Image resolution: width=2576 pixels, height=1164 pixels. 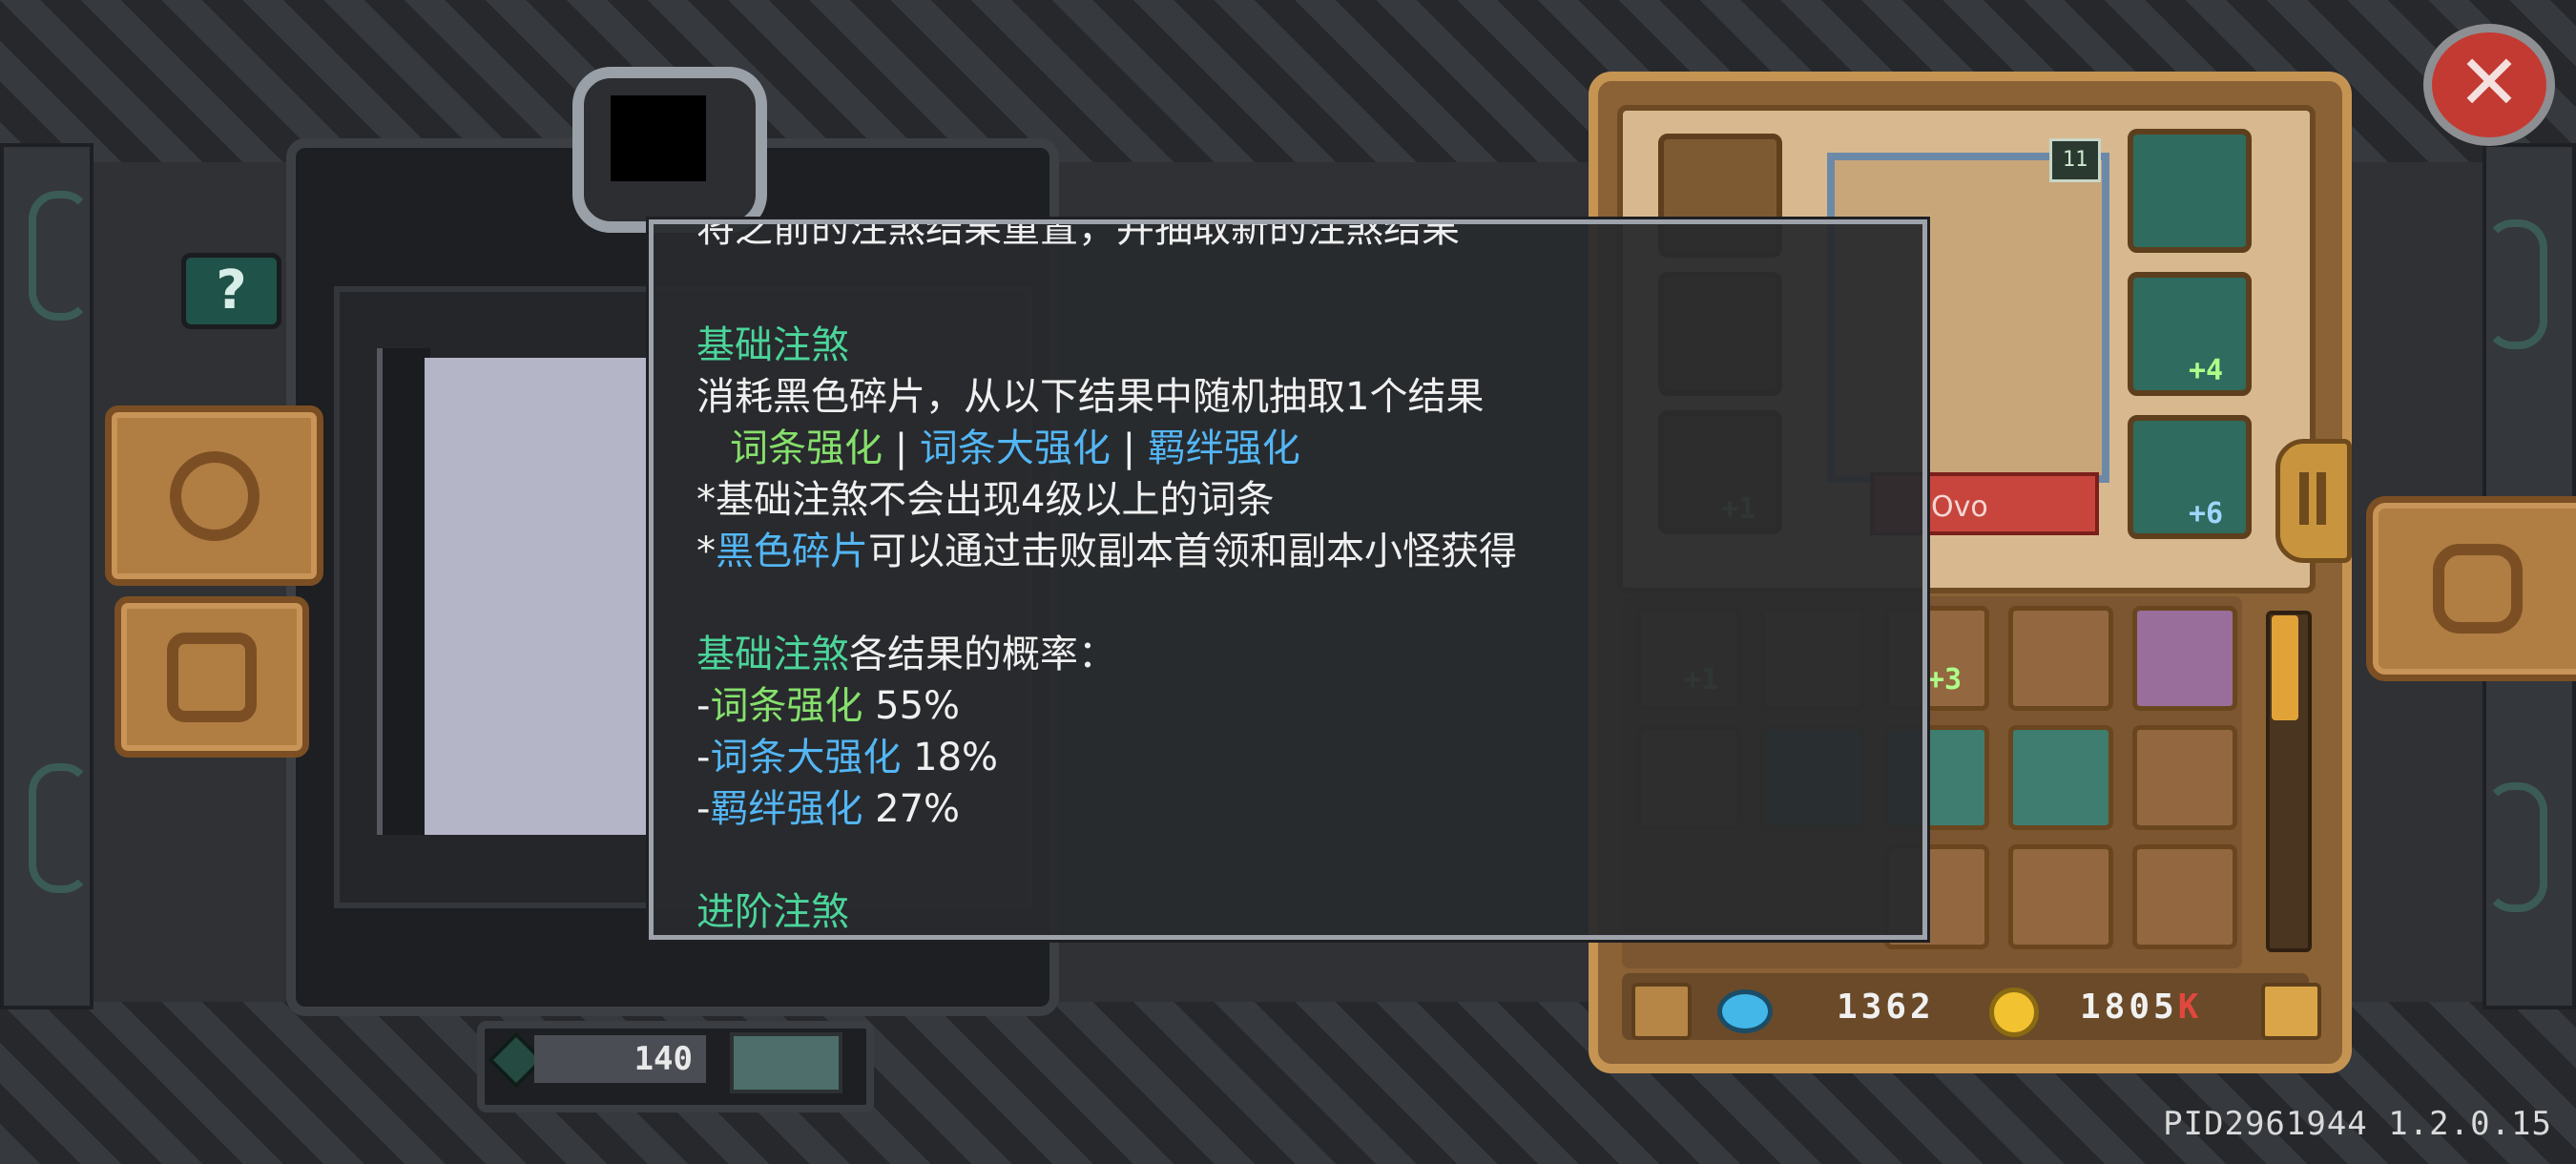 What do you see at coordinates (2489, 82) in the screenshot?
I see `close-icon: ✕` at bounding box center [2489, 82].